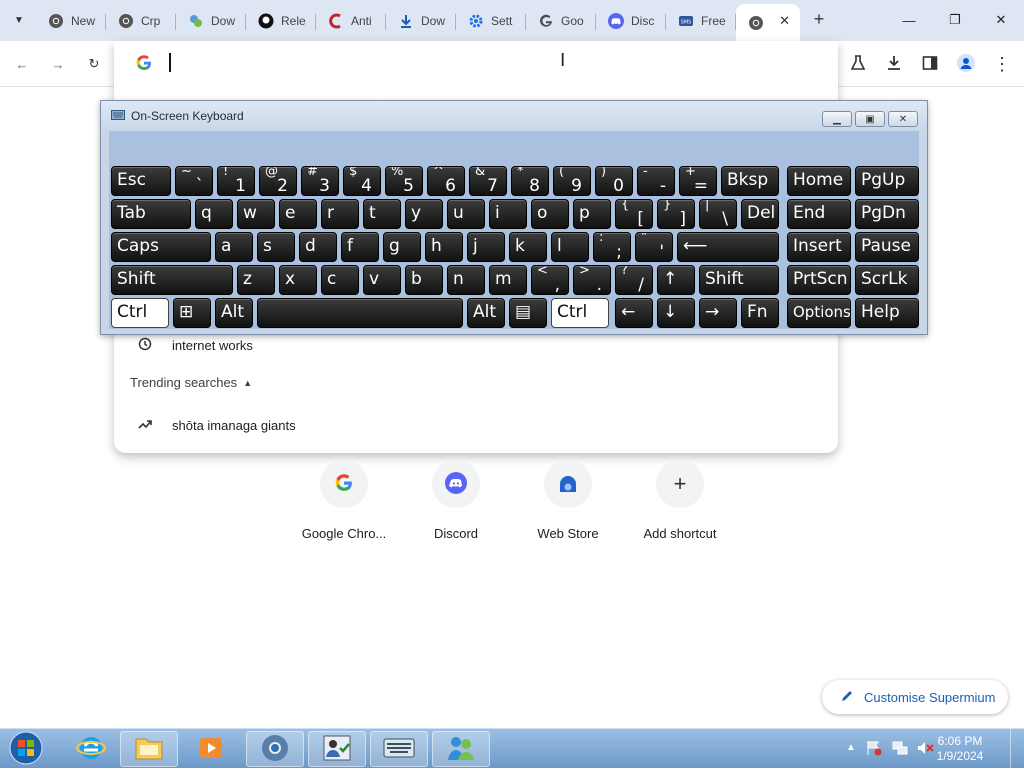 The width and height of the screenshot is (1024, 769). Describe the element at coordinates (887, 247) in the screenshot. I see `key-pause: Pause` at that location.